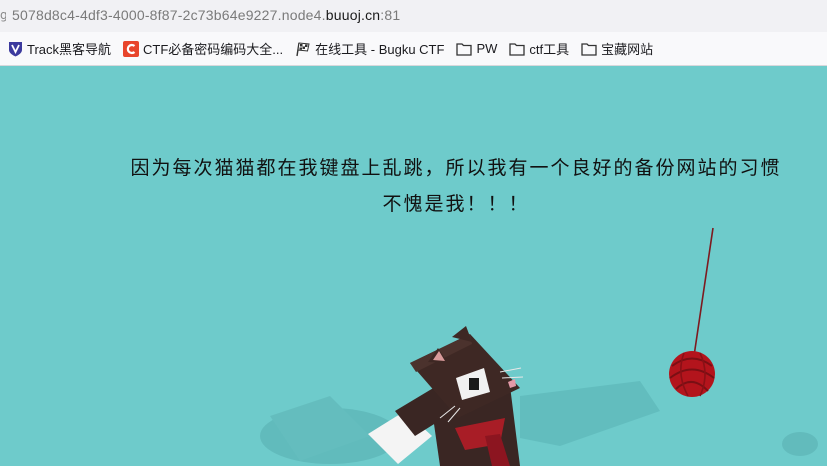 Image resolution: width=827 pixels, height=466 pixels. Describe the element at coordinates (549, 49) in the screenshot. I see `bookmark-label: ctf工具` at that location.